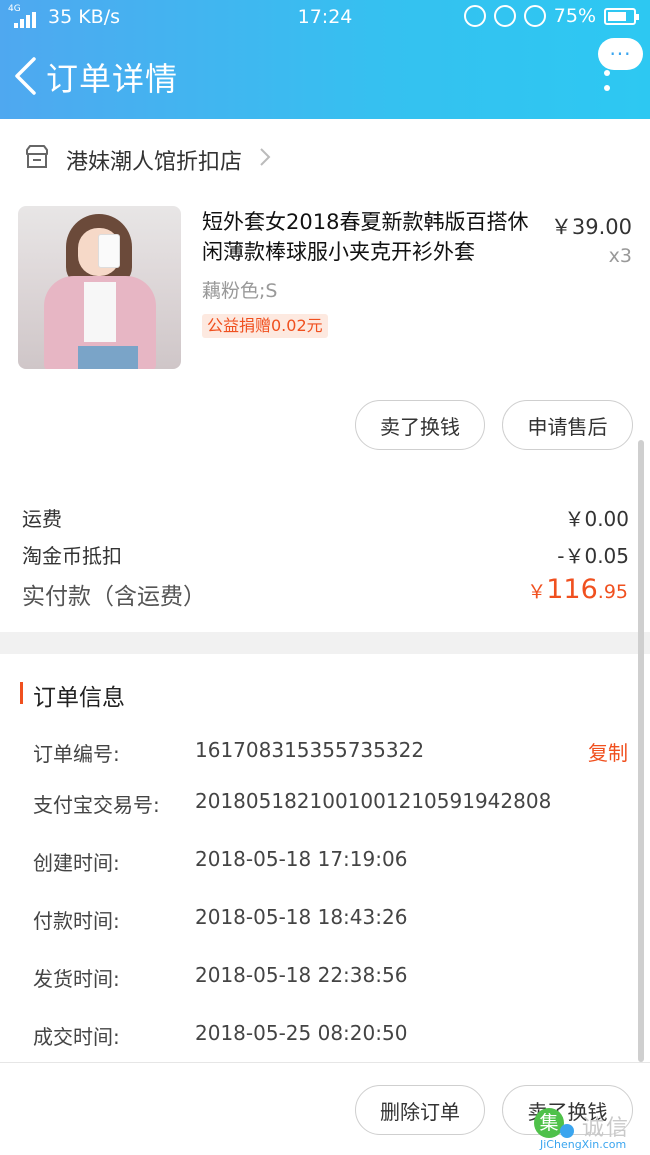 The height and width of the screenshot is (1155, 650). Describe the element at coordinates (154, 162) in the screenshot. I see `shop-name: 港妹潮人馆折扣店` at that location.